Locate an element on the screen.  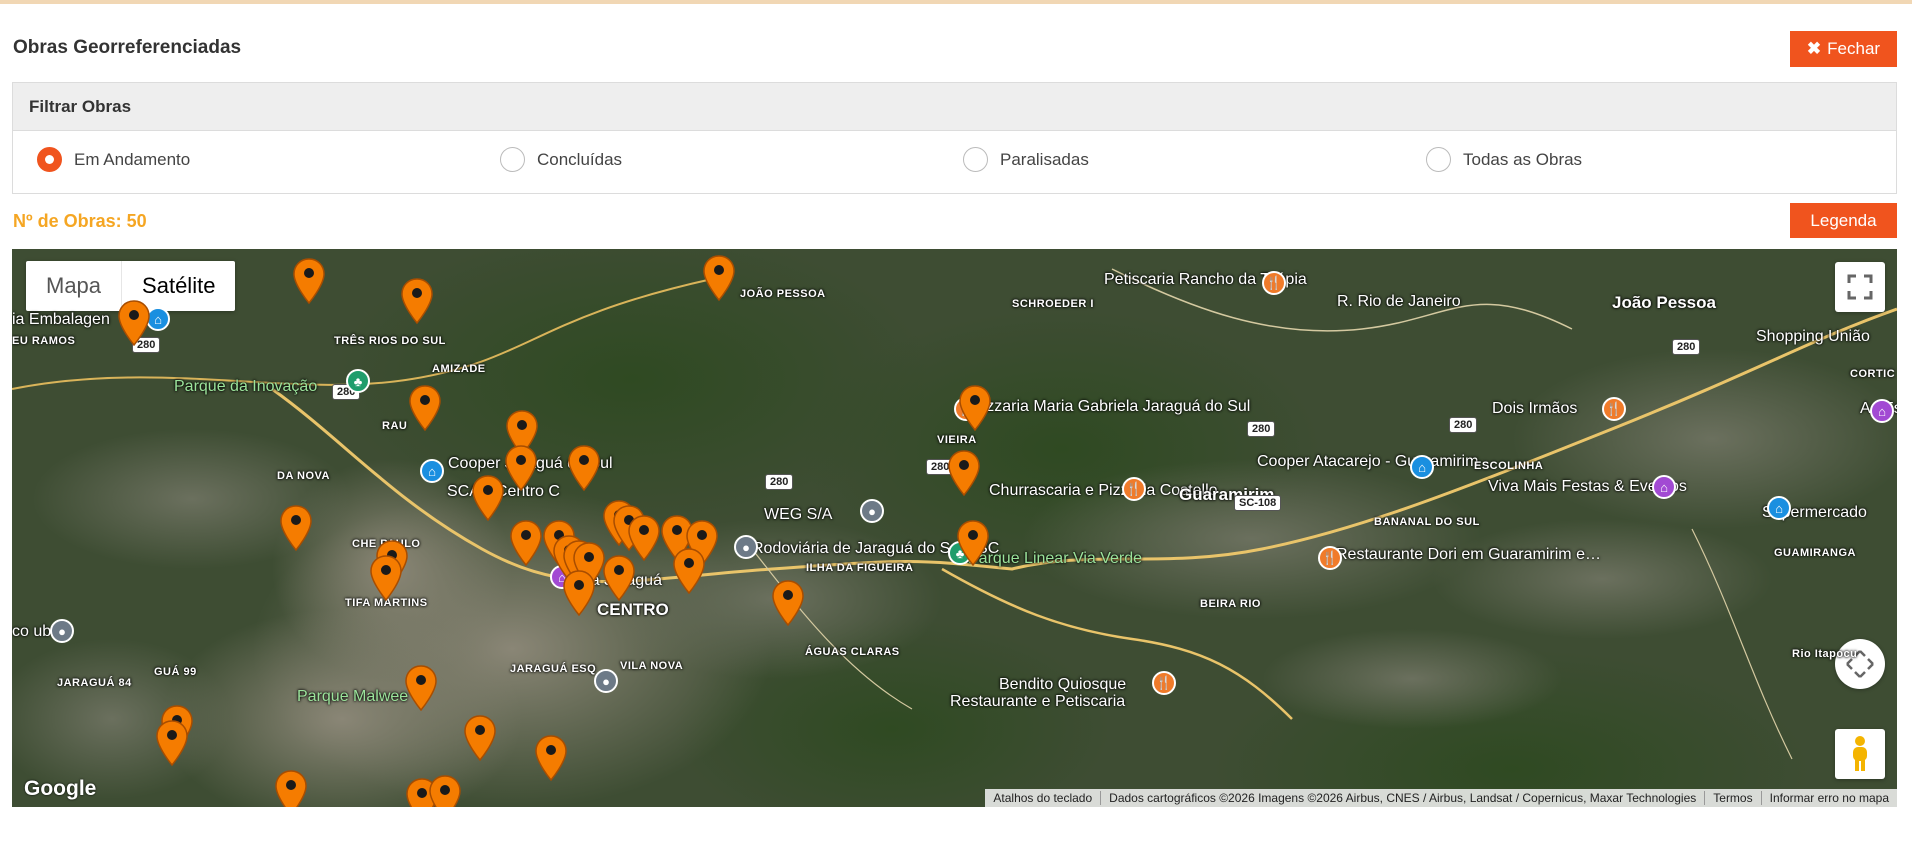
map-place-label: VIEIRA is located at coordinates (957, 440).